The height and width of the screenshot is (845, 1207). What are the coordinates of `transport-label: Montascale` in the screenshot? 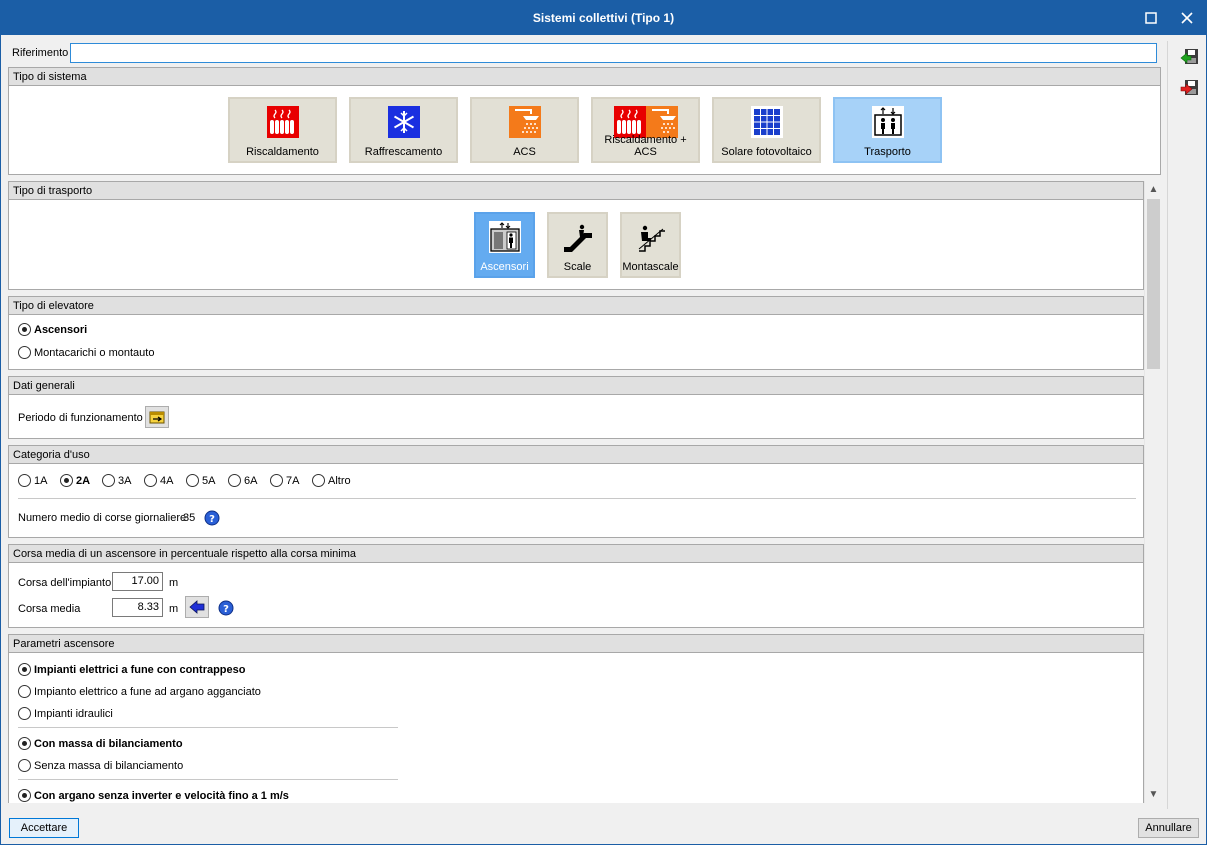 It's located at (650, 267).